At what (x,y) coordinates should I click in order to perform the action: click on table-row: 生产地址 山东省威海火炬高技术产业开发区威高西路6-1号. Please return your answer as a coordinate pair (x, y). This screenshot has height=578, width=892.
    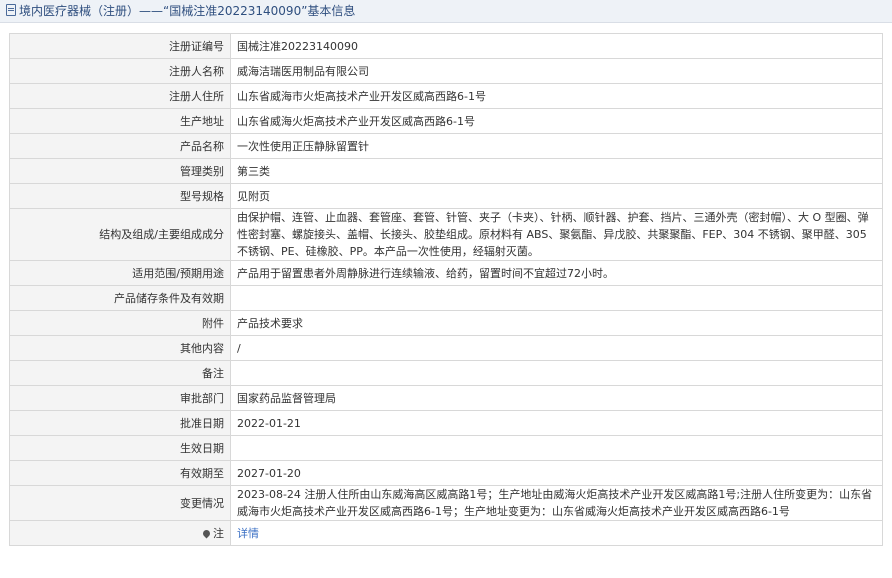
    Looking at the image, I should click on (446, 121).